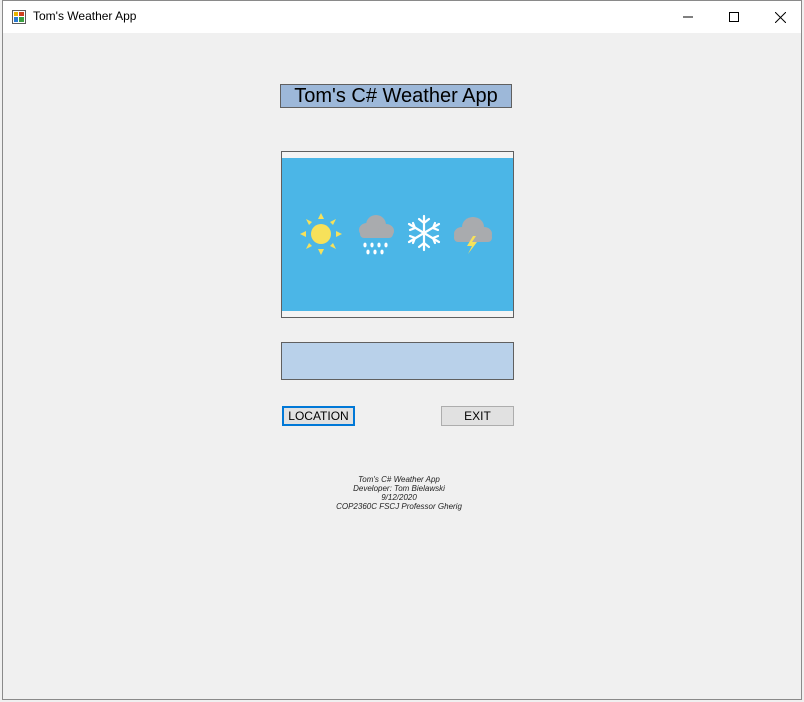 The height and width of the screenshot is (702, 804). Describe the element at coordinates (473, 235) in the screenshot. I see `thunder-cloud-icon` at that location.